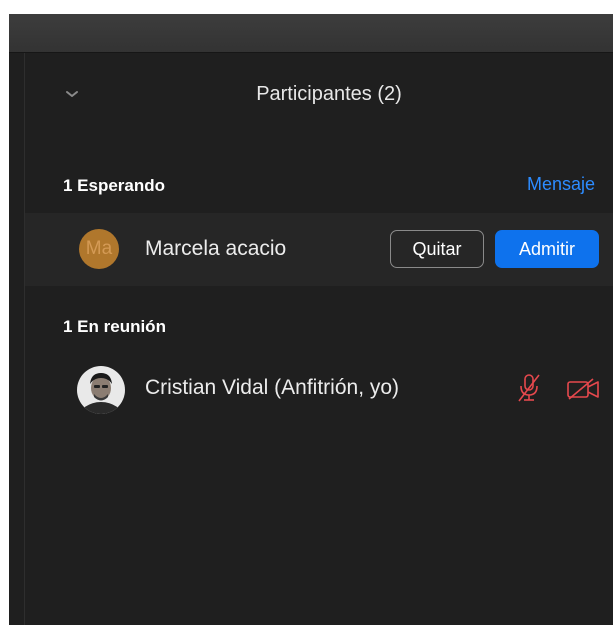  I want to click on waiting-participant-row: Ma Marcela acacio Quitar Admitir, so click(319, 249).